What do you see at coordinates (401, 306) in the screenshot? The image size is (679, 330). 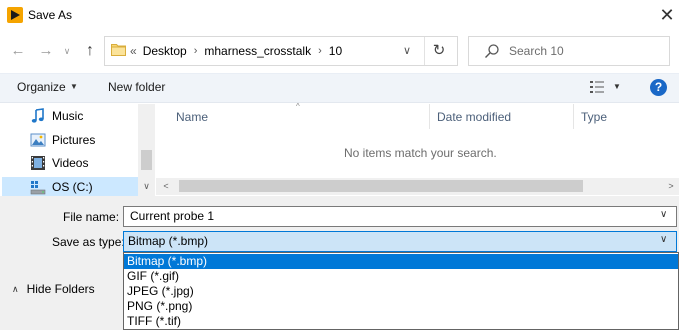 I see `dropdown-option-png: PNG (*.png)` at bounding box center [401, 306].